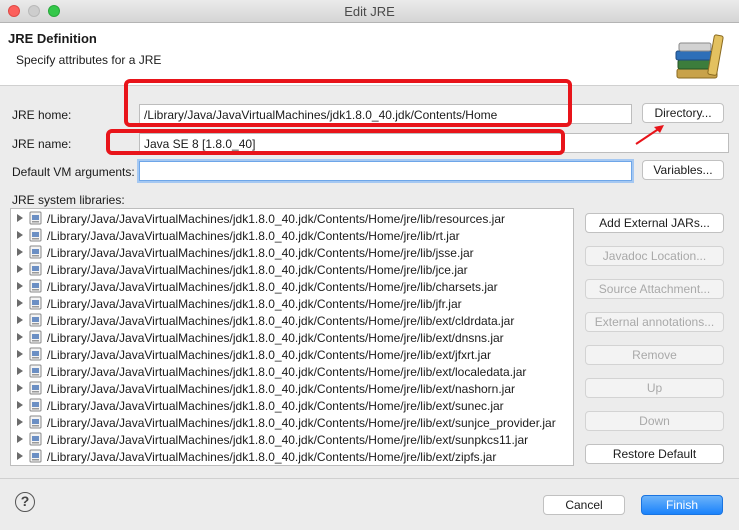 The width and height of the screenshot is (739, 530). Describe the element at coordinates (369, 478) in the screenshot. I see `footer-divider` at that location.